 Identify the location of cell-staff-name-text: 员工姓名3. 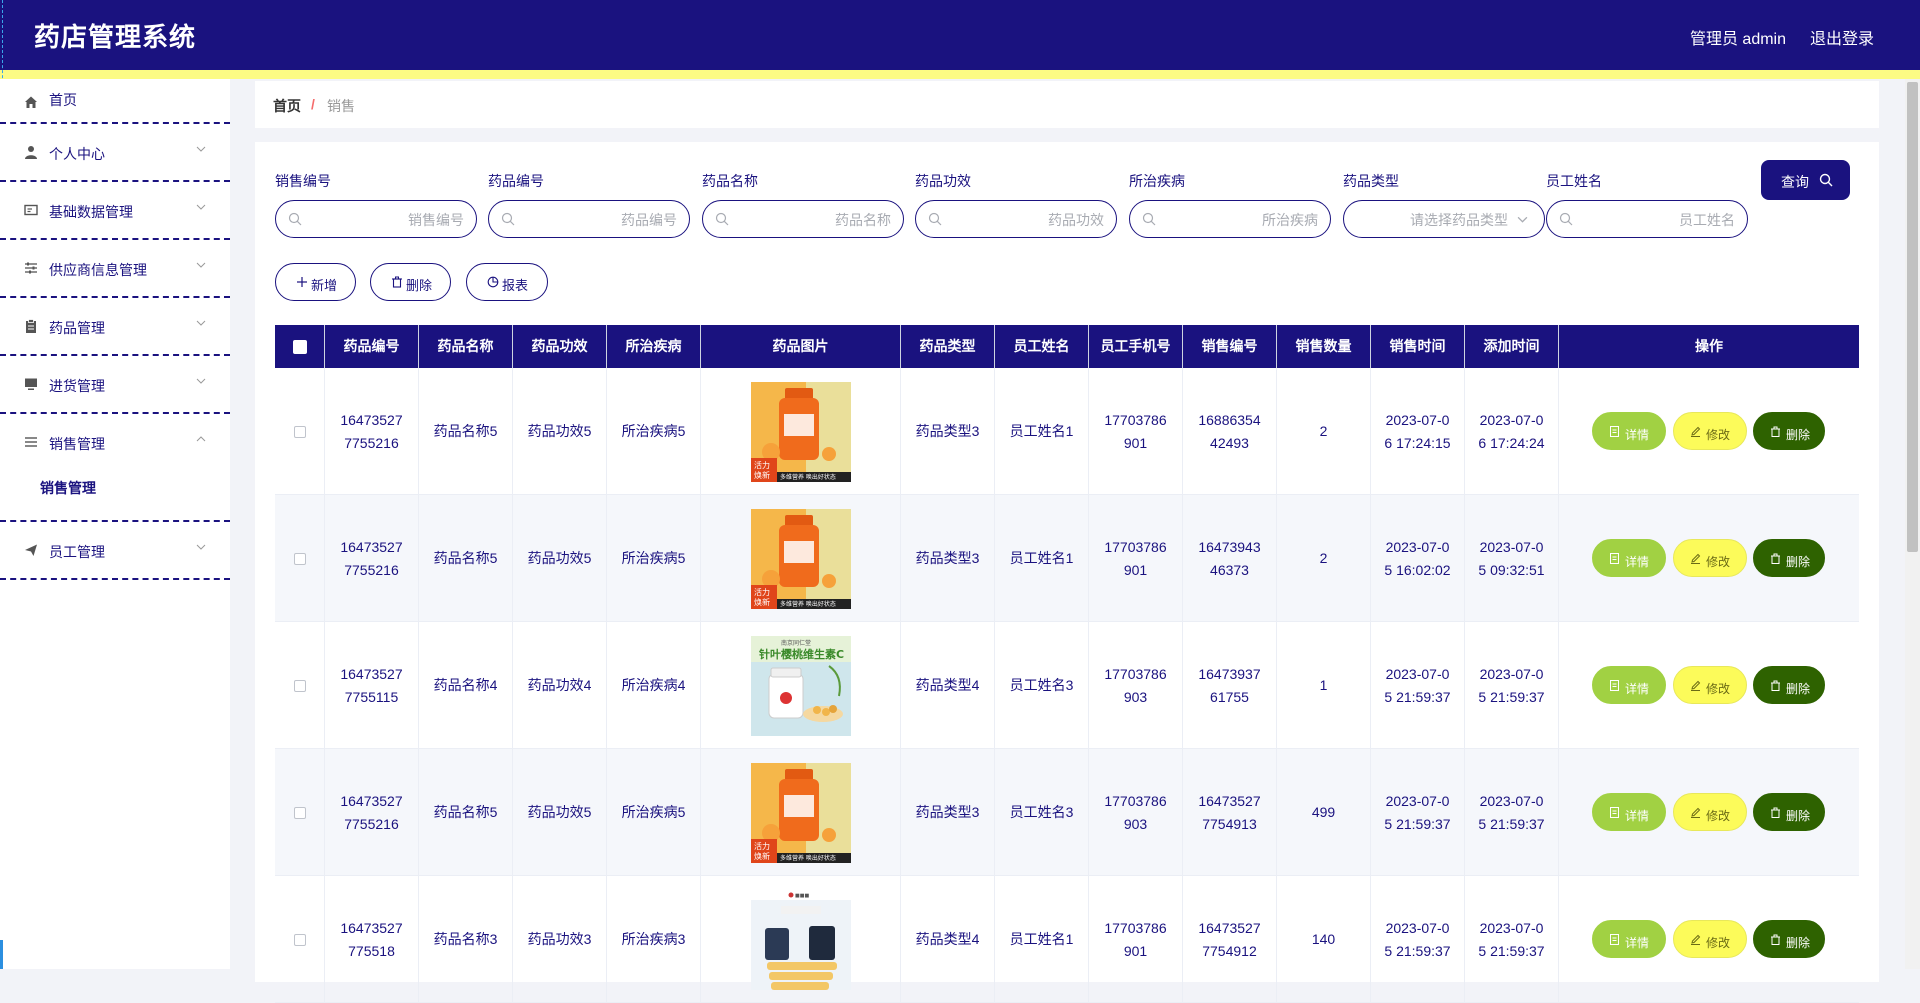
(1041, 812).